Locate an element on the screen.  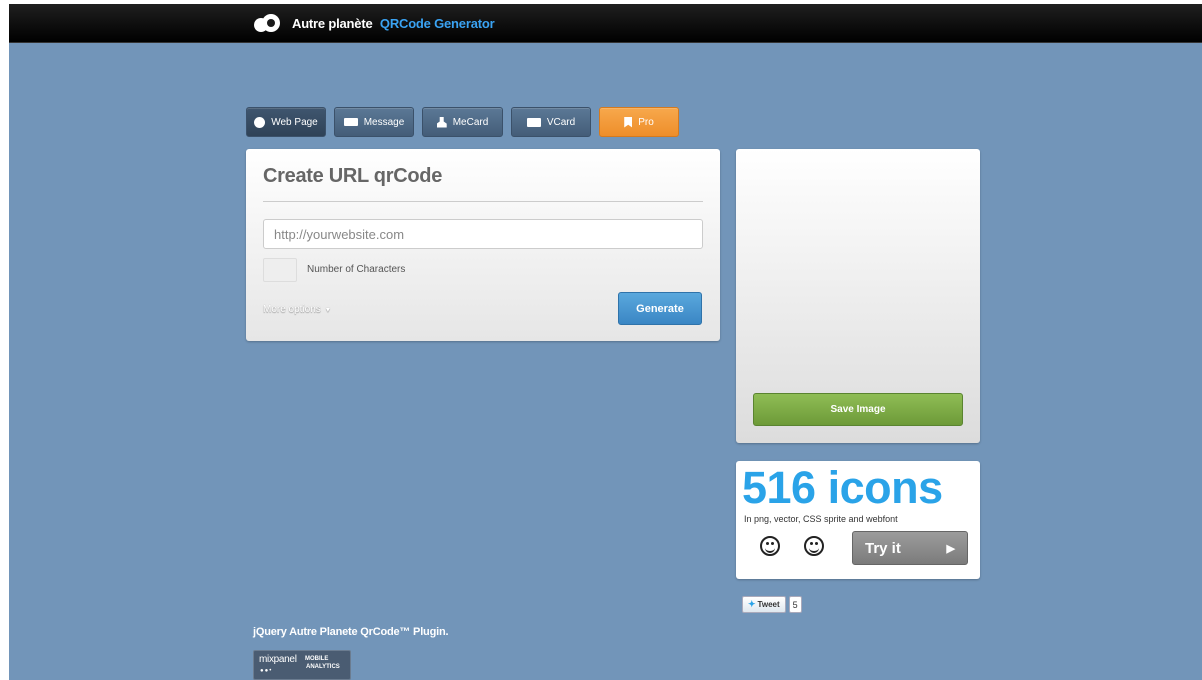
globe-icon is located at coordinates (260, 122).